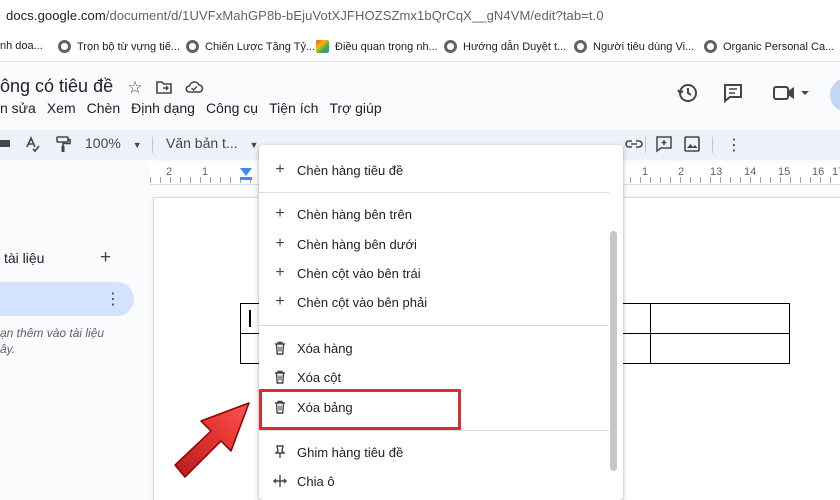 Image resolution: width=840 pixels, height=500 pixels. What do you see at coordinates (75, 342) in the screenshot?
I see `document-tabs-sidebar: tài liệu + ⋮ ạn thêm vào tài liệu ây.` at bounding box center [75, 342].